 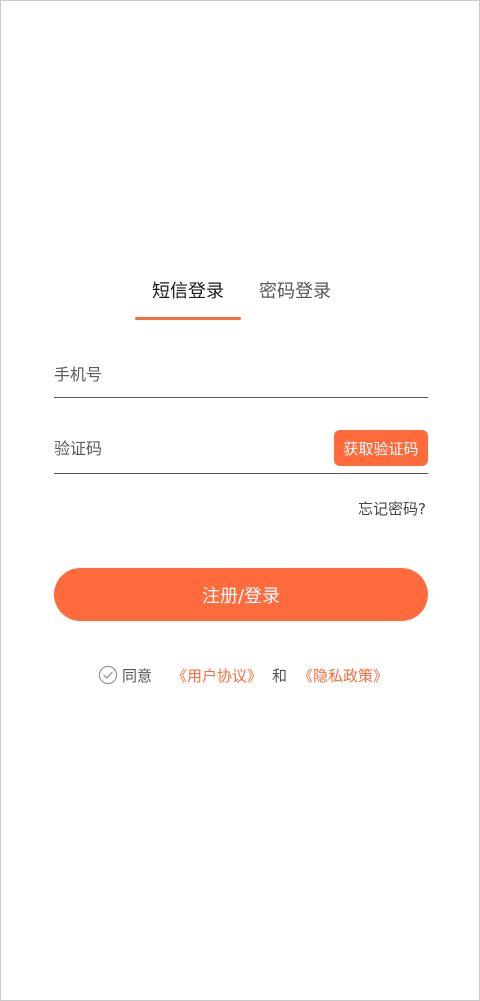 What do you see at coordinates (188, 318) in the screenshot?
I see `active-tab-indicator` at bounding box center [188, 318].